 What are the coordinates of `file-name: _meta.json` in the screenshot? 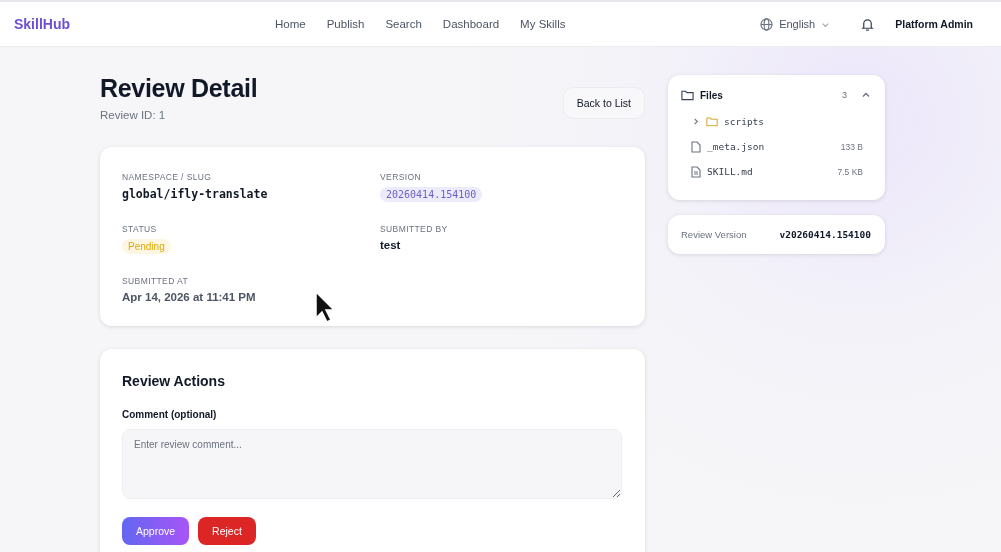 It's located at (736, 146).